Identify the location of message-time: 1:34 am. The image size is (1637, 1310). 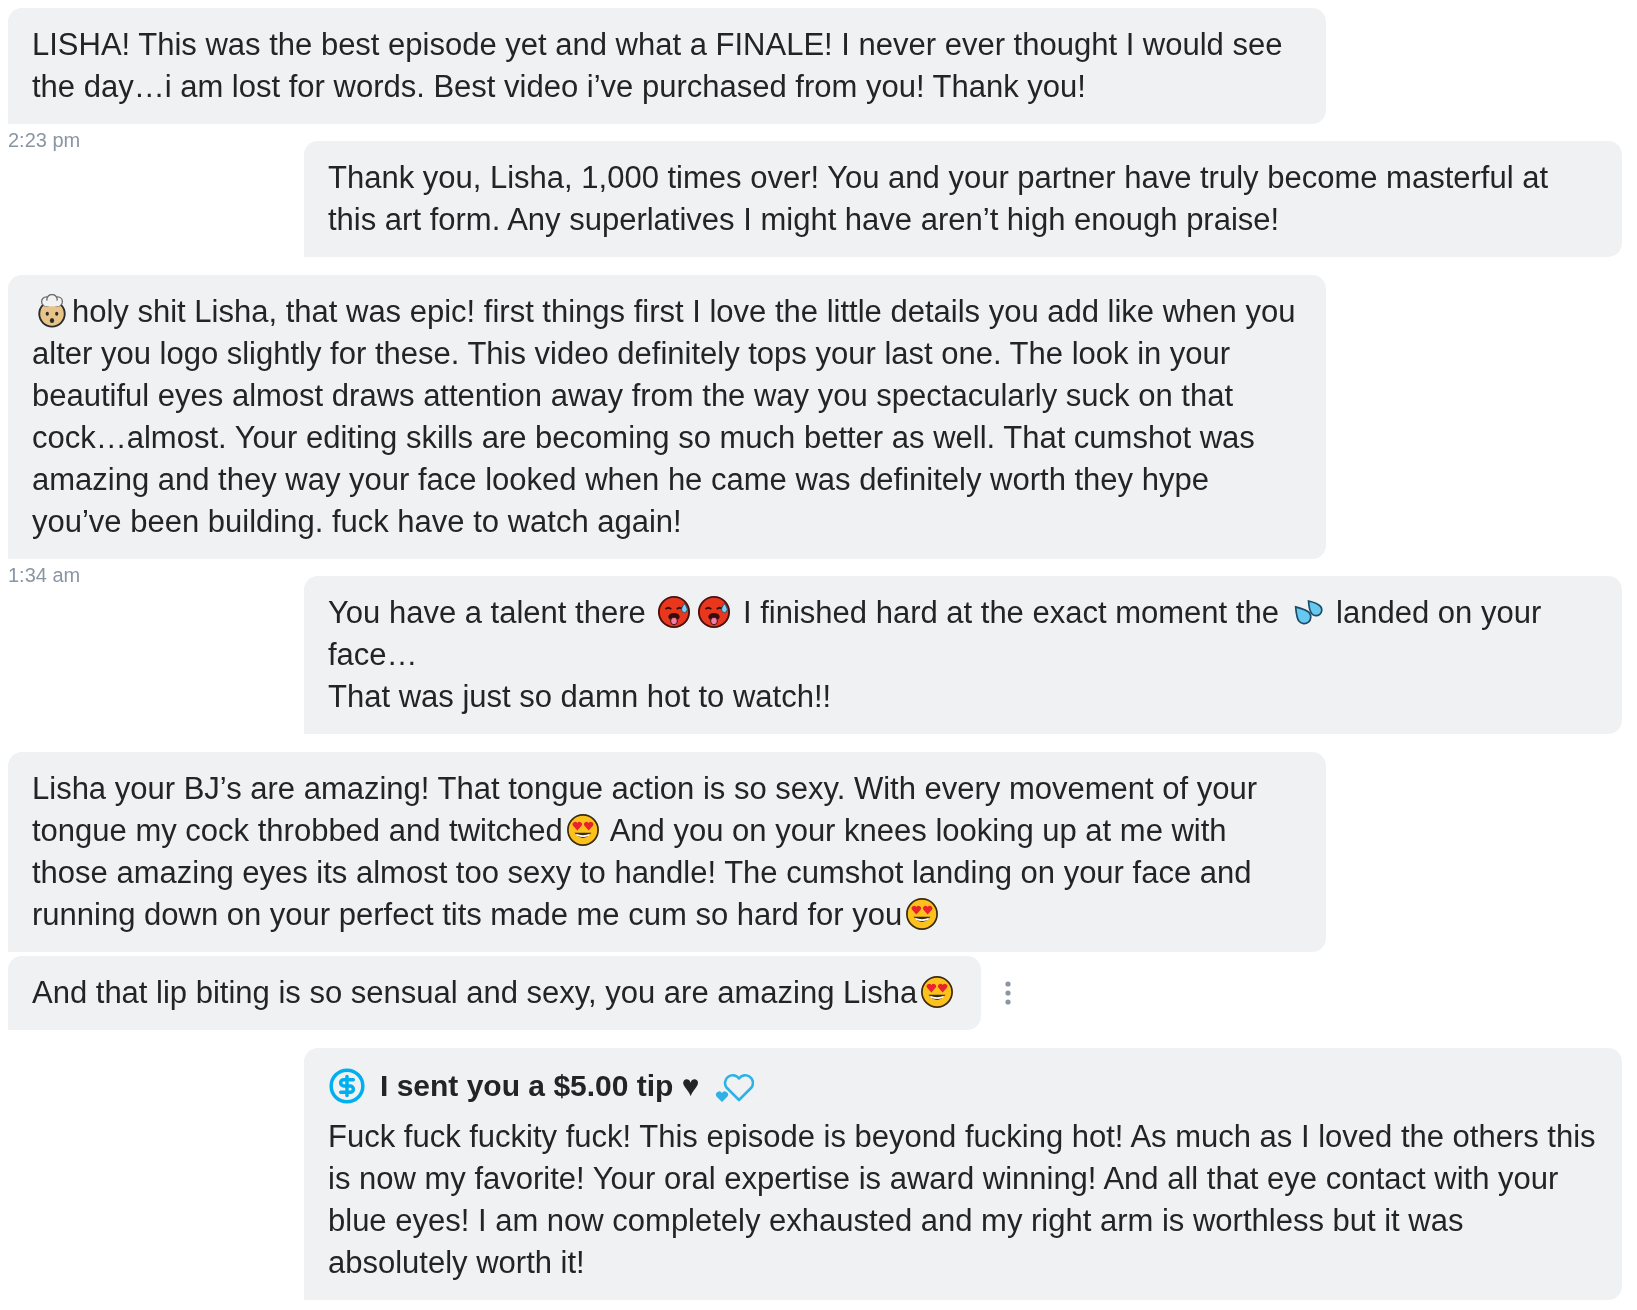
(44, 575).